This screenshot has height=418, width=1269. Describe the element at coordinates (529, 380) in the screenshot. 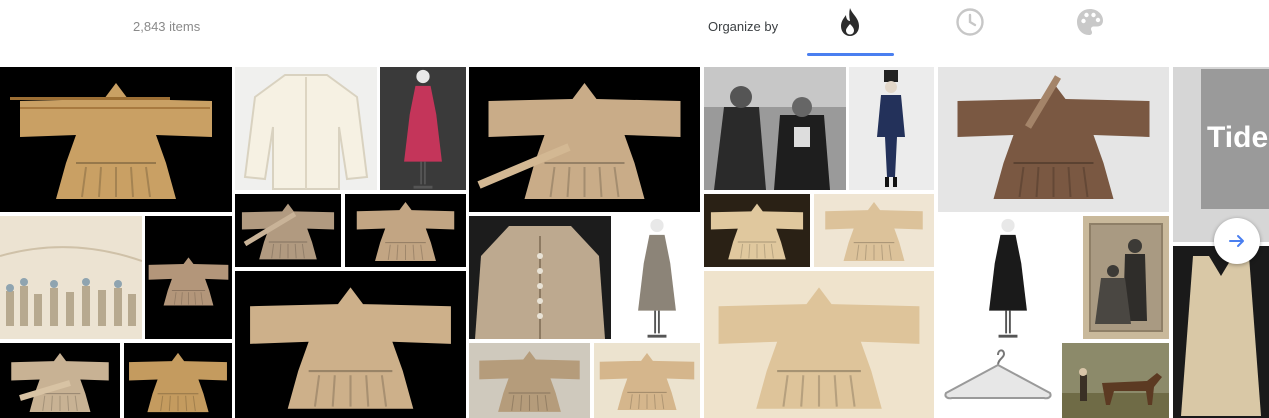

I see `gallery-tile-robe-table` at that location.